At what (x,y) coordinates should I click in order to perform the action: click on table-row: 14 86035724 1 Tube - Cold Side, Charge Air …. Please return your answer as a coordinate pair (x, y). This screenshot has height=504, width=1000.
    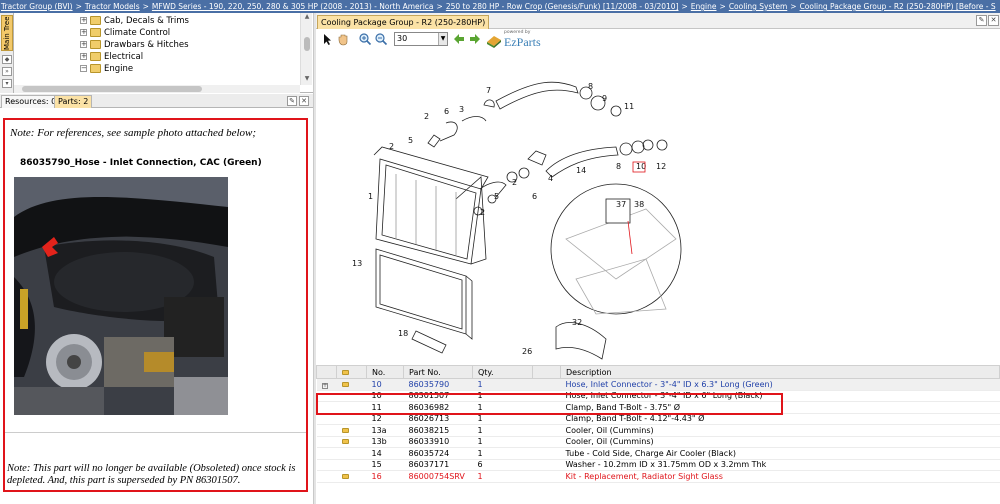
    Looking at the image, I should click on (658, 453).